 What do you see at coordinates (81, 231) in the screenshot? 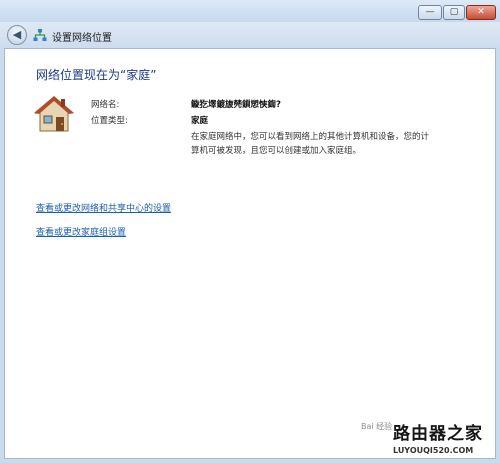
I see `homegroup-link: 查看或更改家庭组设置` at bounding box center [81, 231].